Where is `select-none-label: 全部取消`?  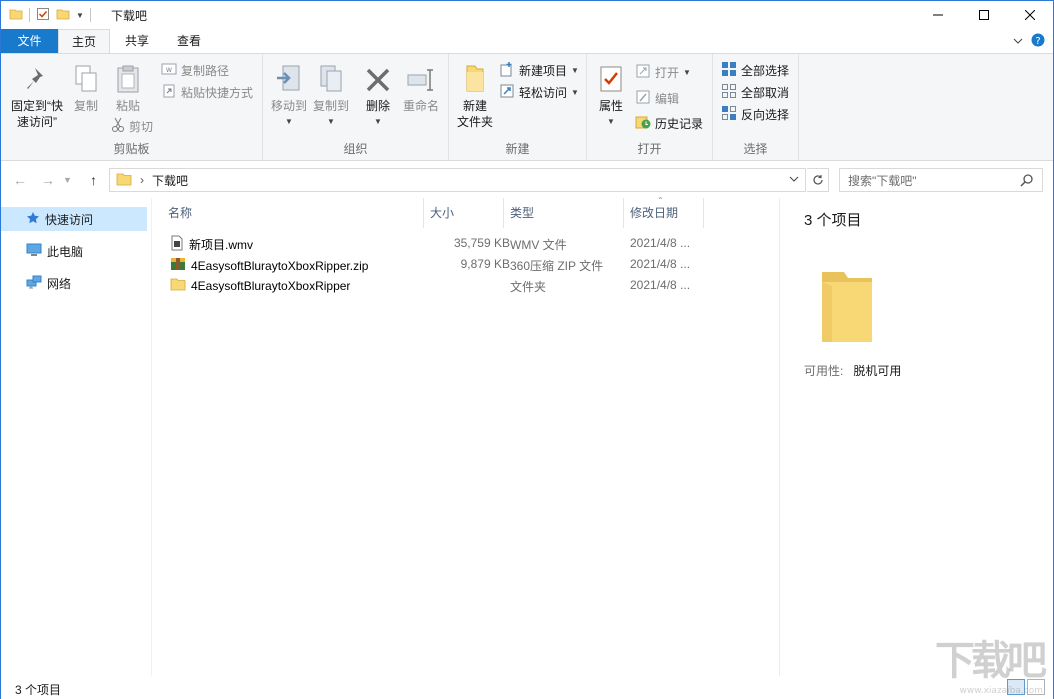 select-none-label: 全部取消 is located at coordinates (765, 92).